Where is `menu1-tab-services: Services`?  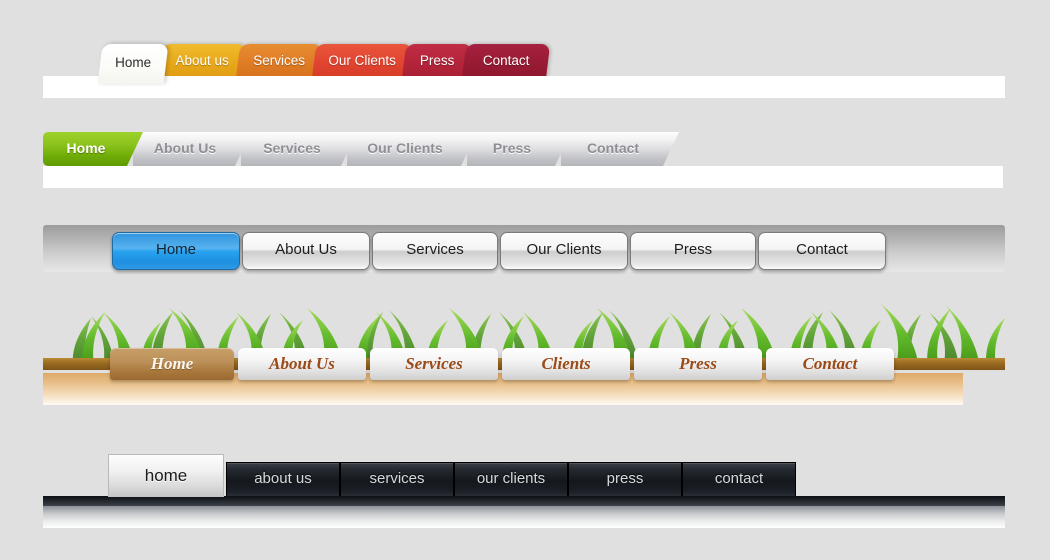
menu1-tab-services: Services is located at coordinates (279, 62).